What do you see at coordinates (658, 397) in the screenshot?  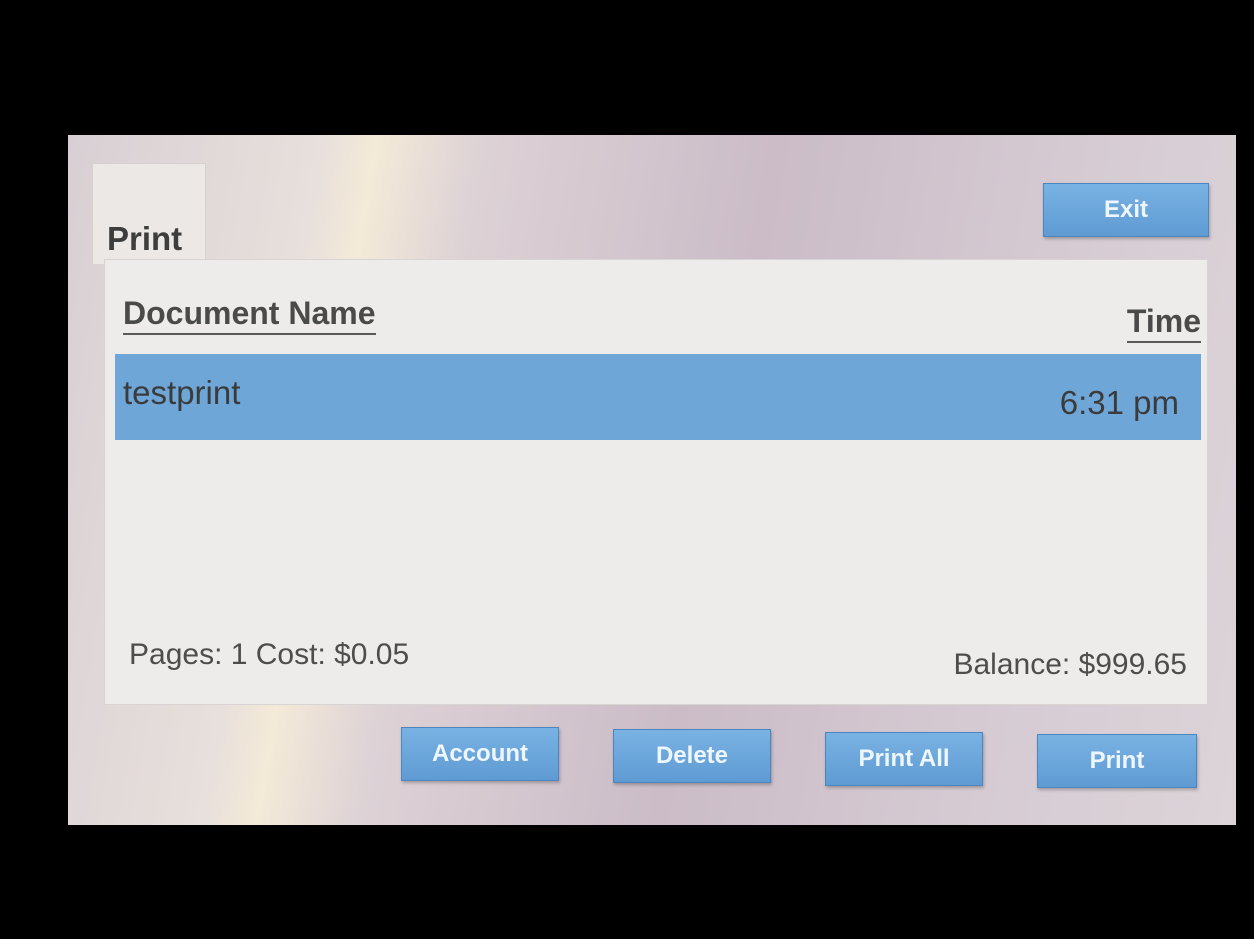 I see `table-row: testprint 6:31 pm` at bounding box center [658, 397].